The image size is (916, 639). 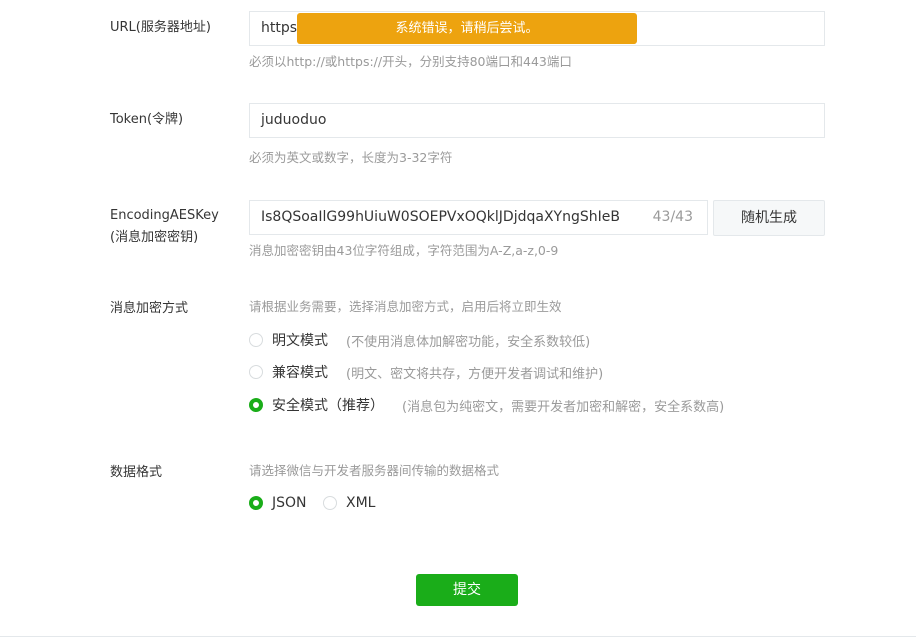 I want to click on token-input: juduoduo, so click(x=537, y=120).